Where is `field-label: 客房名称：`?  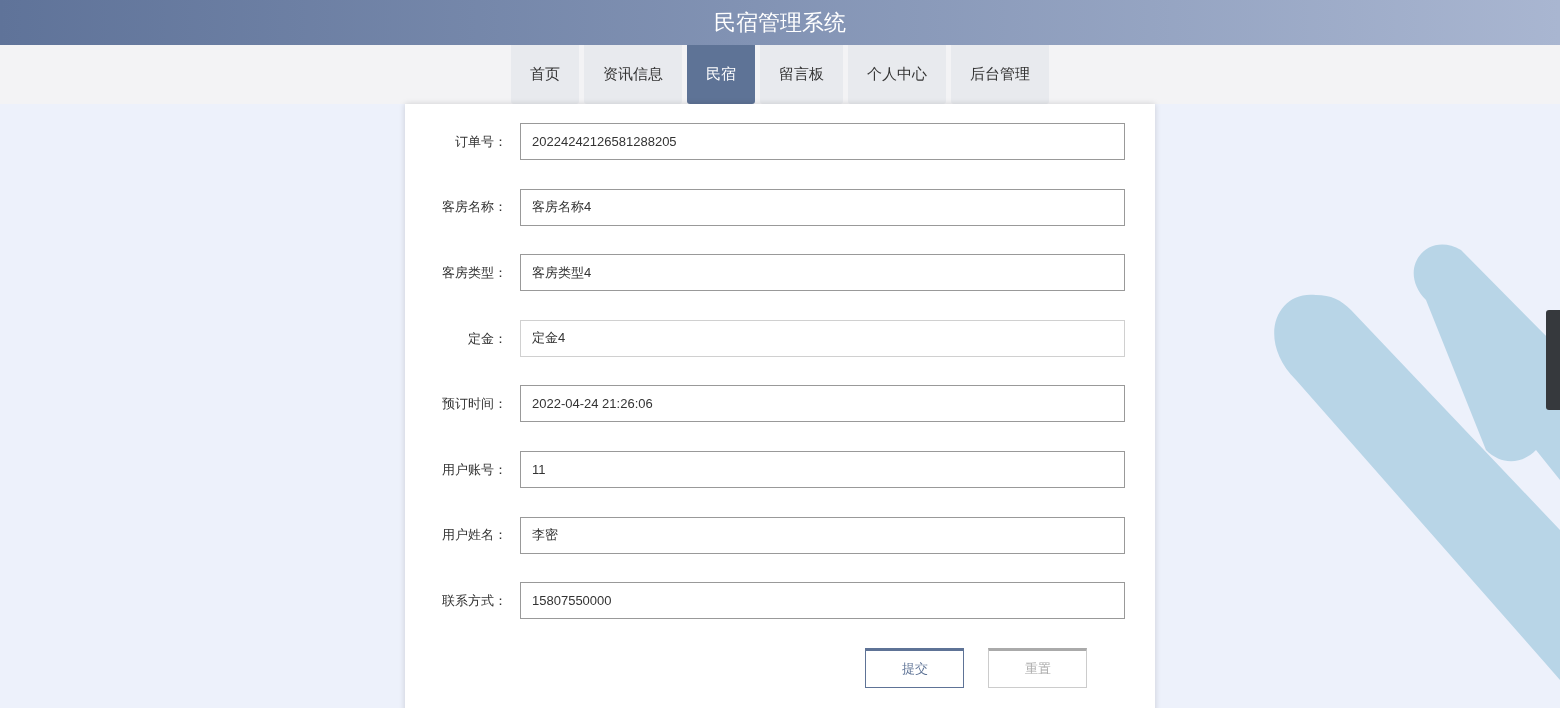
field-label: 客房名称： is located at coordinates (474, 207).